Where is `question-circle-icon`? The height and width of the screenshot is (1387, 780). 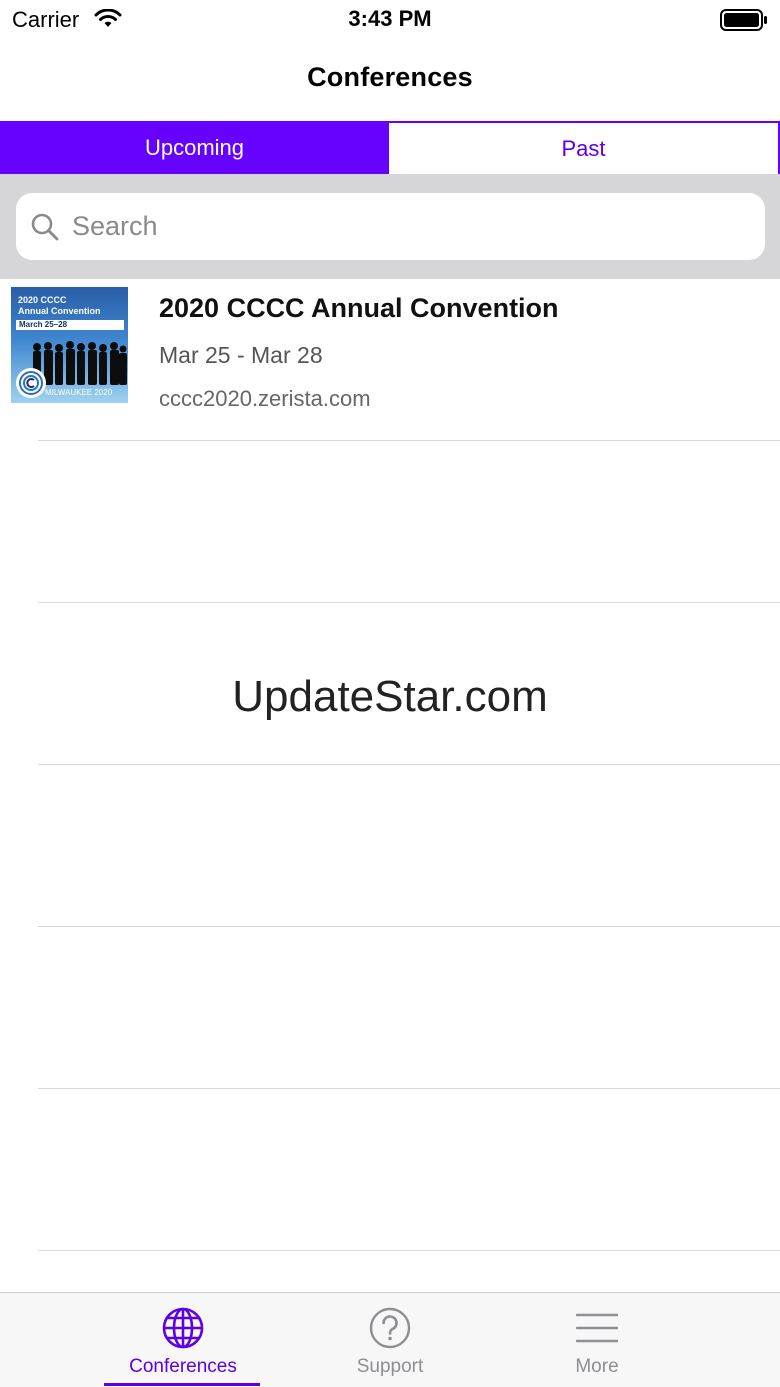 question-circle-icon is located at coordinates (390, 1328).